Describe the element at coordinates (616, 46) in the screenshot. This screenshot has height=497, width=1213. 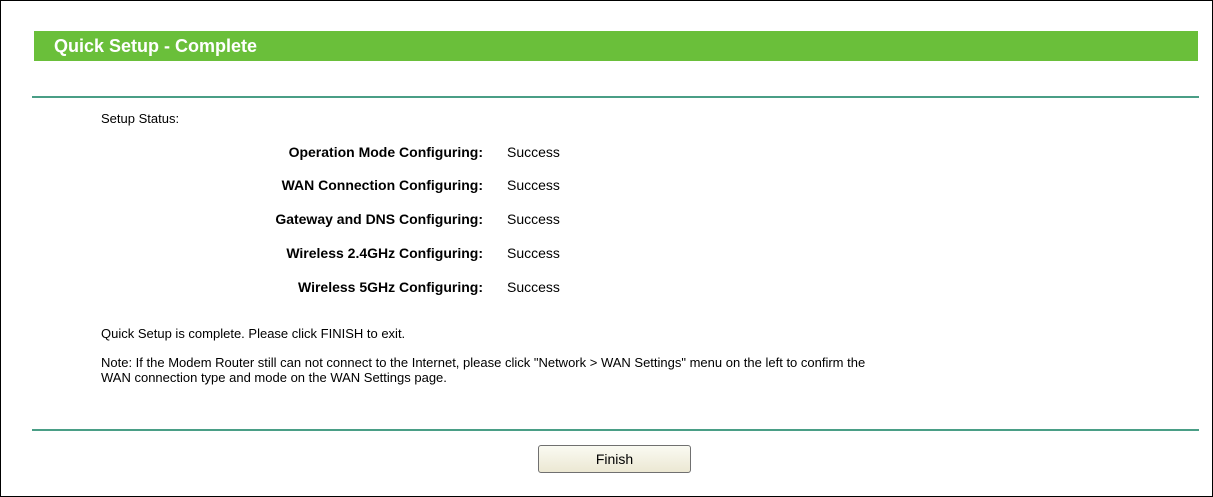
I see `title-bar: Quick Setup - Complete` at that location.